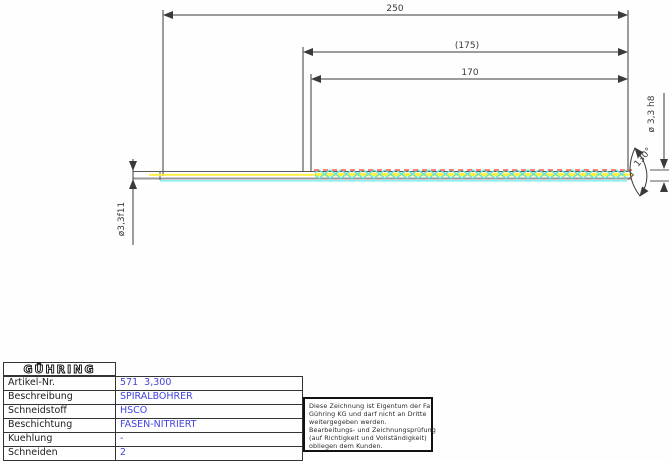 This screenshot has width=670, height=461. I want to click on row-label: Beschichtung, so click(60, 425).